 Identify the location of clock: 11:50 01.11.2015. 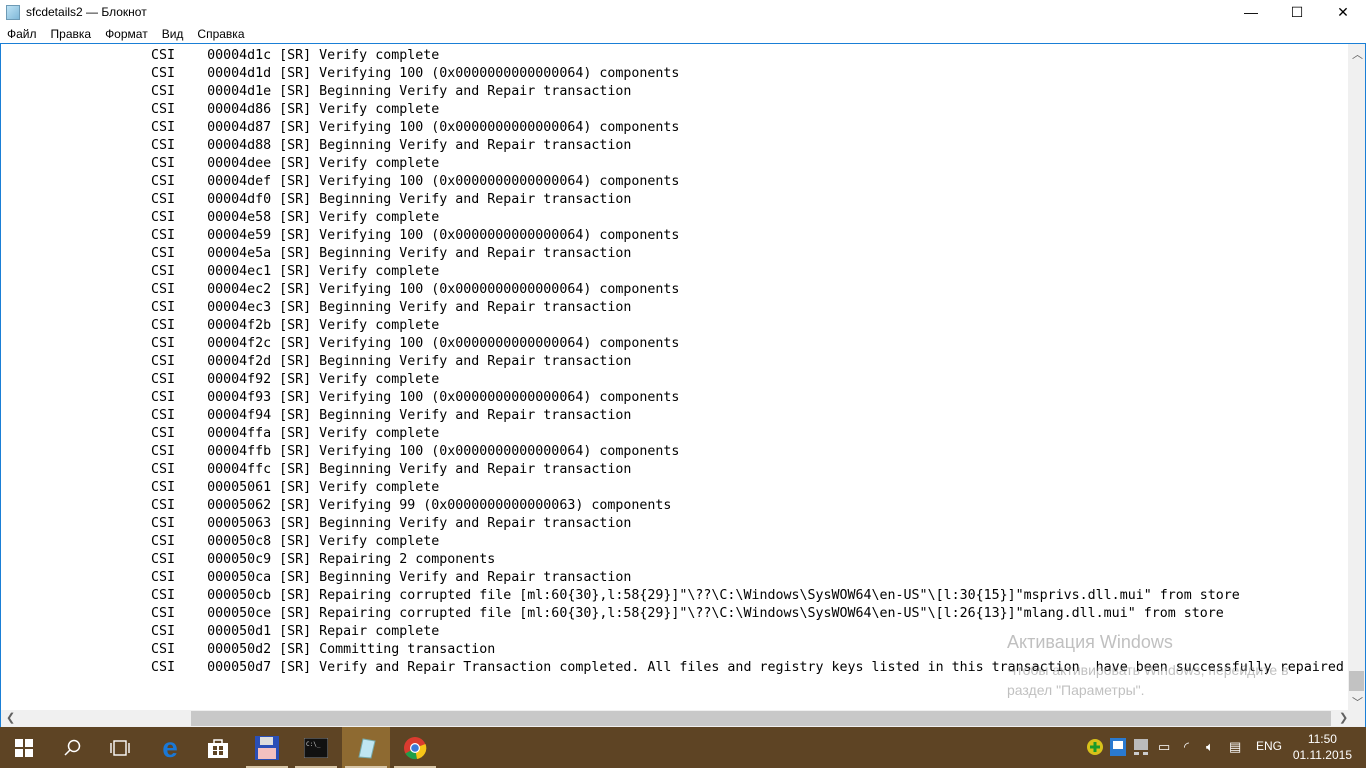
(1322, 747).